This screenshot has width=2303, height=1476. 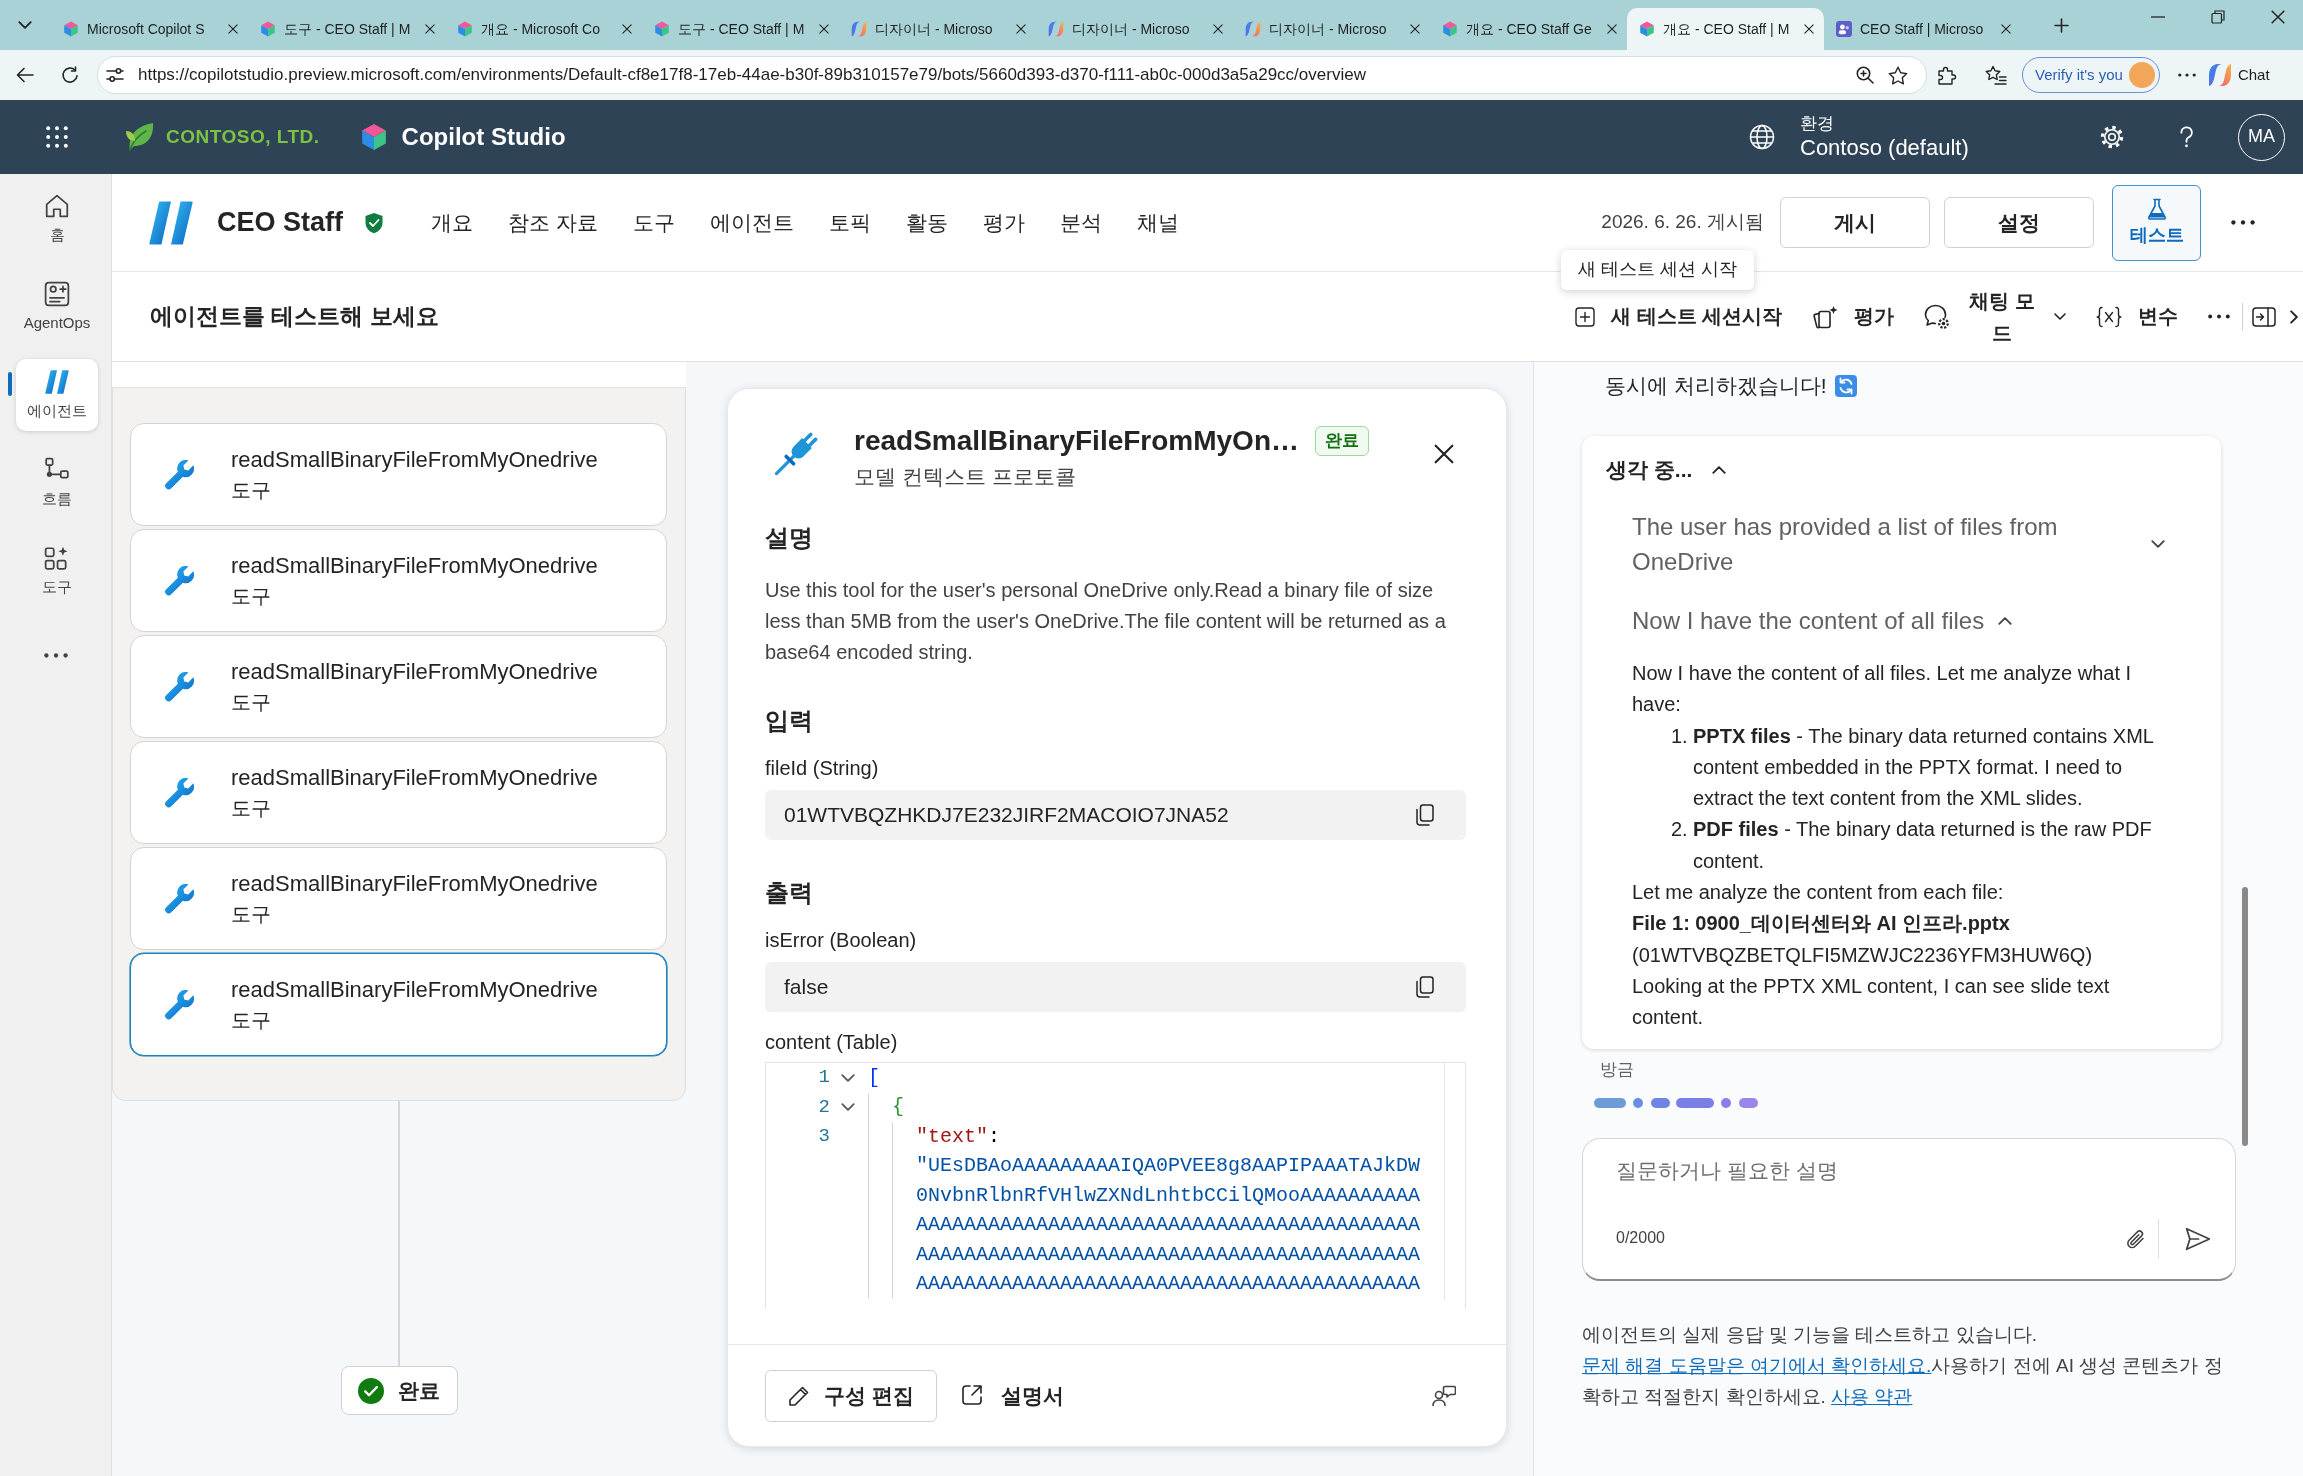 I want to click on paperclip-icon, so click(x=2136, y=1238).